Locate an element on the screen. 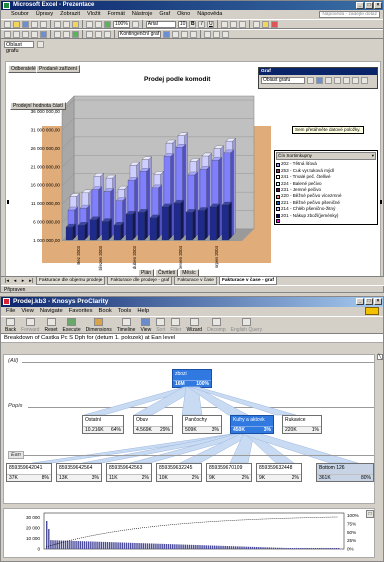 Image resolution: width=384 pixels, height=562 pixels. prev-sheet-icon: ◂ is located at coordinates (15, 281).